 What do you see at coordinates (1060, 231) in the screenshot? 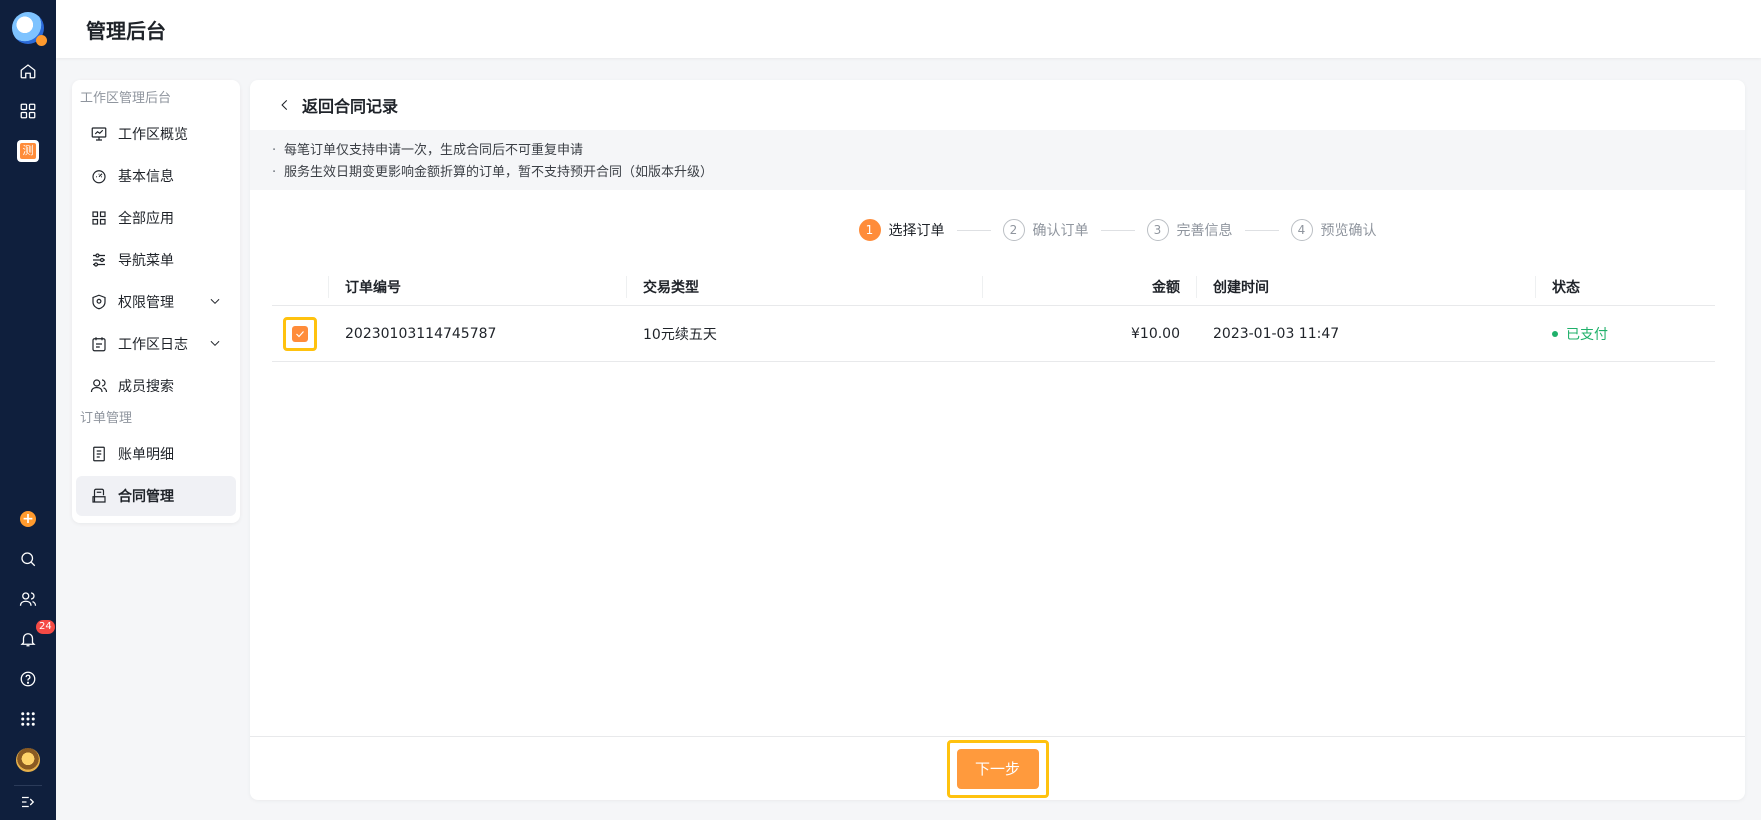
I see `step-label: 确认订单` at bounding box center [1060, 231].